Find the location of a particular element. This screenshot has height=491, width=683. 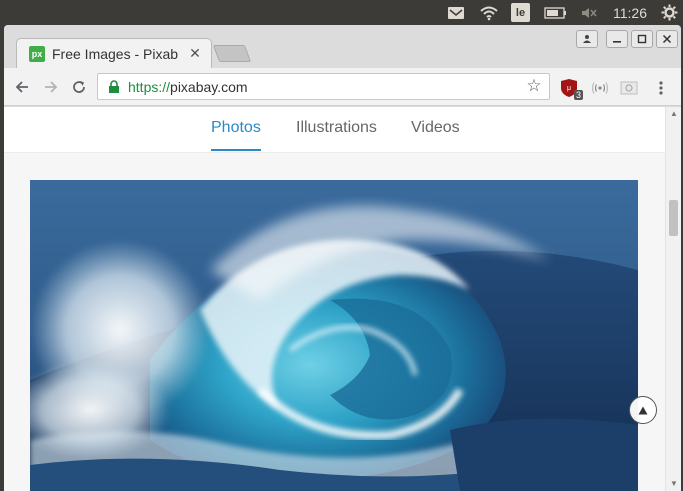

wifi-icon is located at coordinates (489, 12).